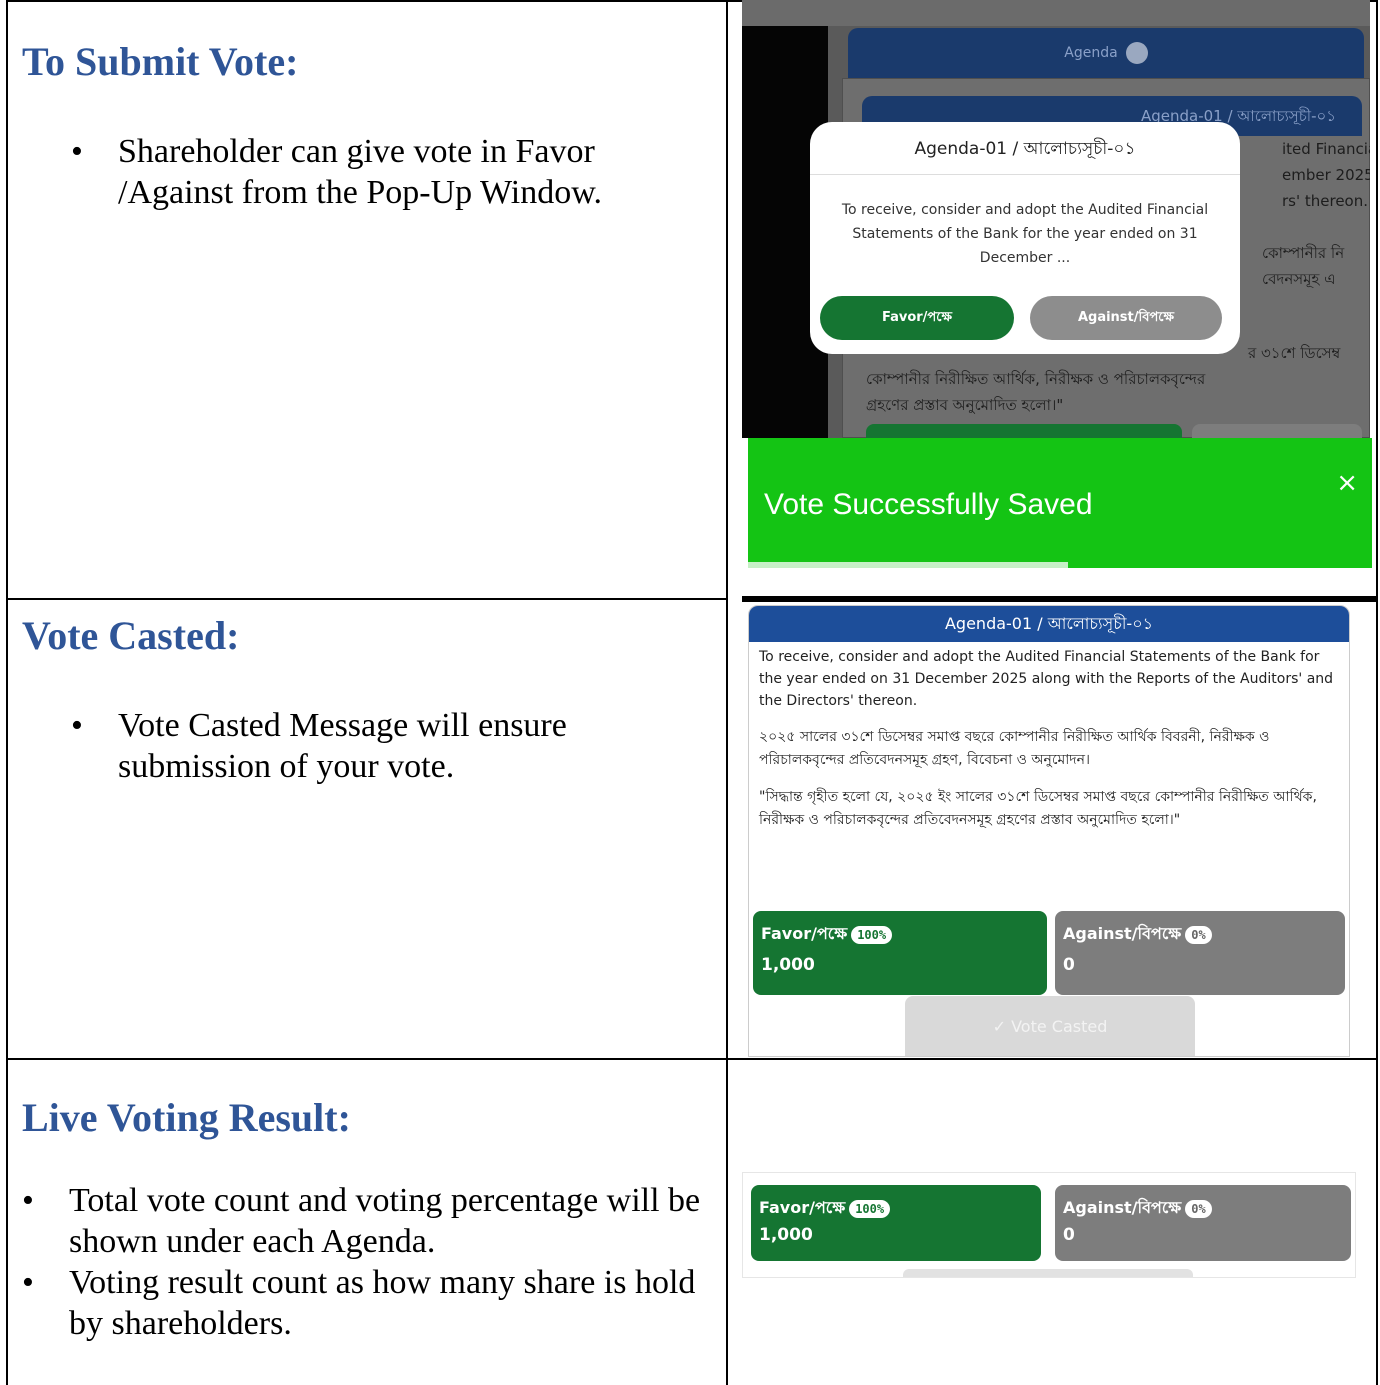 The height and width of the screenshot is (1385, 1380). Describe the element at coordinates (1050, 1026) in the screenshot. I see `vote-casted-button: ✓ Vote Casted` at that location.